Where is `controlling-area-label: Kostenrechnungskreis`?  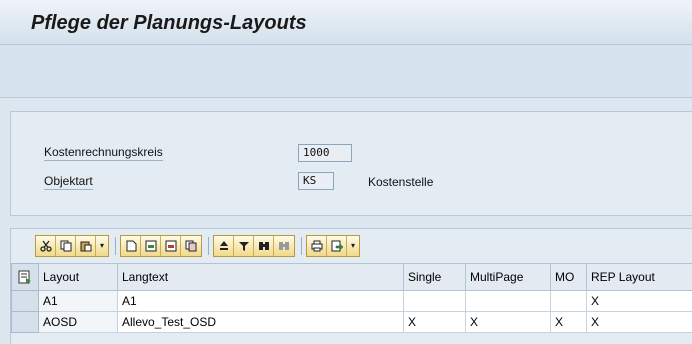
controlling-area-label: Kostenrechnungskreis is located at coordinates (103, 153).